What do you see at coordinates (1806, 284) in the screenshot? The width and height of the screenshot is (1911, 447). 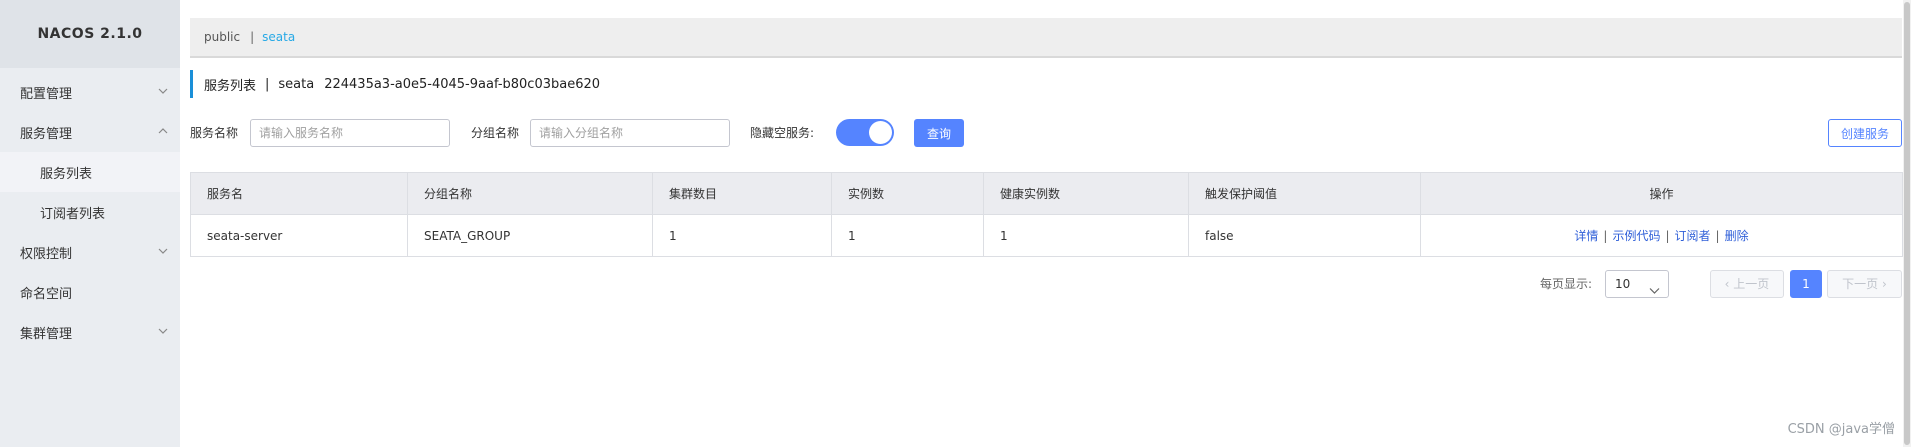 I see `page-number-button: 1` at bounding box center [1806, 284].